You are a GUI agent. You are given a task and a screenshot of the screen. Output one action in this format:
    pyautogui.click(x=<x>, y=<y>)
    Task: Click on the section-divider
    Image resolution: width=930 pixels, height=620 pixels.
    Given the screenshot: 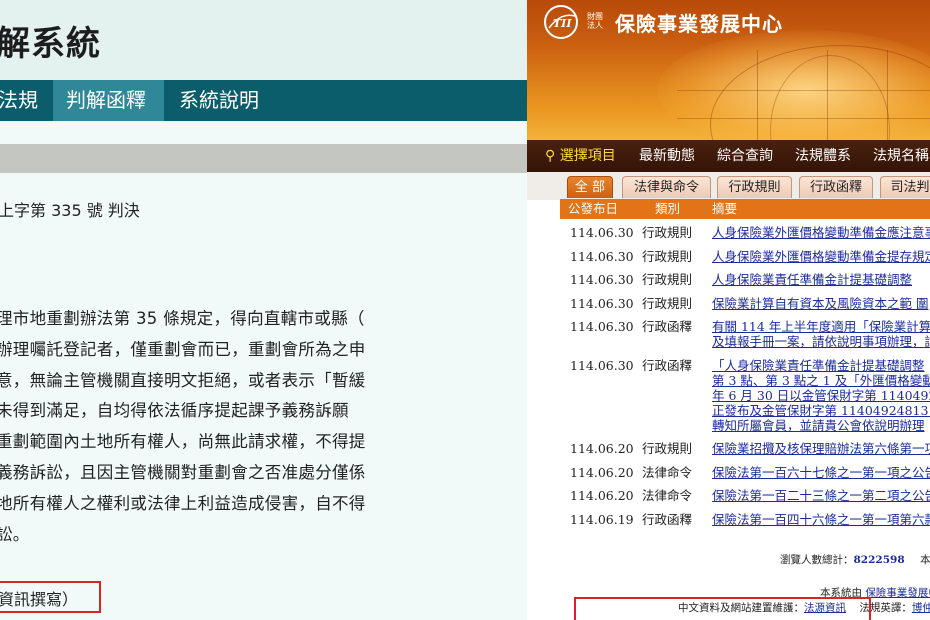 What is the action you would take?
    pyautogui.click(x=263, y=158)
    